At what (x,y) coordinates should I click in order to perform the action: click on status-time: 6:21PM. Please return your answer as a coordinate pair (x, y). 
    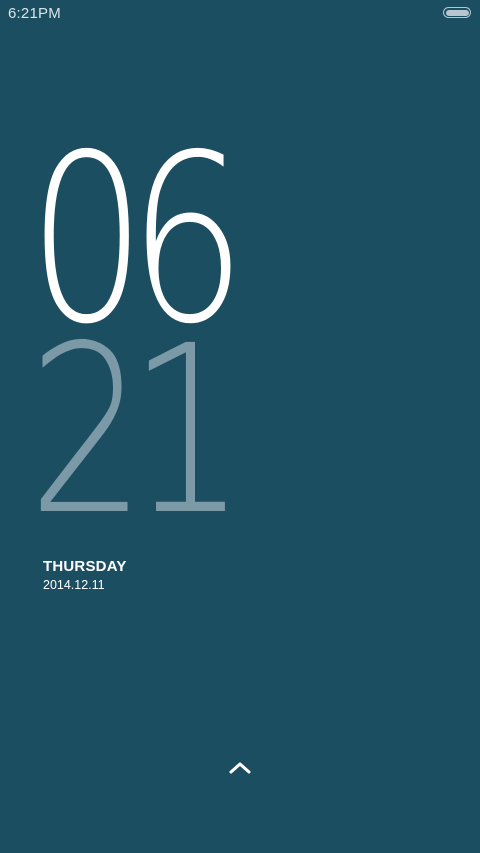
    Looking at the image, I should click on (34, 13).